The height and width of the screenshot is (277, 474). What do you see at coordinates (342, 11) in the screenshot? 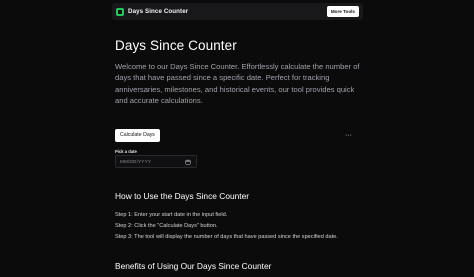
I see `more-tools-button: More Tools` at bounding box center [342, 11].